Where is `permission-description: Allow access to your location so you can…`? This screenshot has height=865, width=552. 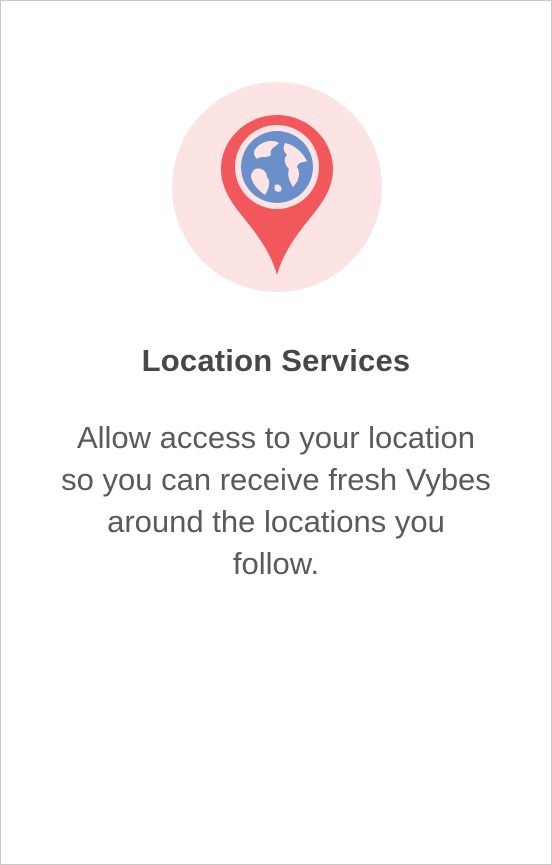
permission-description: Allow access to your location so you can… is located at coordinates (276, 500).